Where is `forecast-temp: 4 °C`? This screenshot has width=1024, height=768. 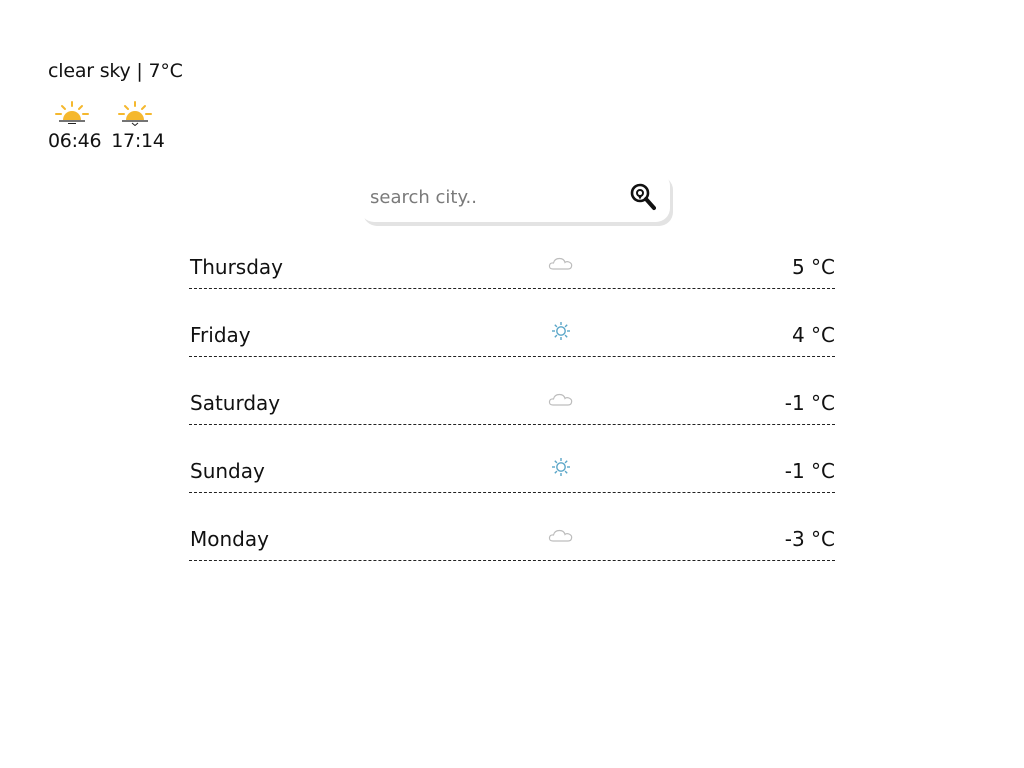
forecast-temp: 4 °C is located at coordinates (813, 335).